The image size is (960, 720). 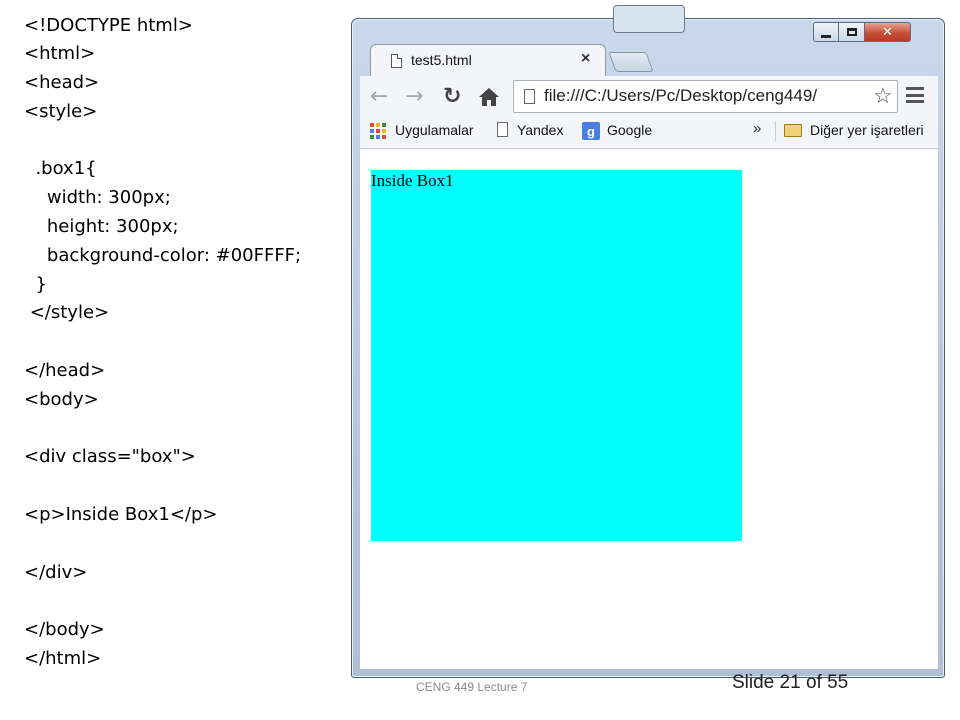 What do you see at coordinates (867, 130) in the screenshot?
I see `bookmark-other: Diğer yer işaretleri` at bounding box center [867, 130].